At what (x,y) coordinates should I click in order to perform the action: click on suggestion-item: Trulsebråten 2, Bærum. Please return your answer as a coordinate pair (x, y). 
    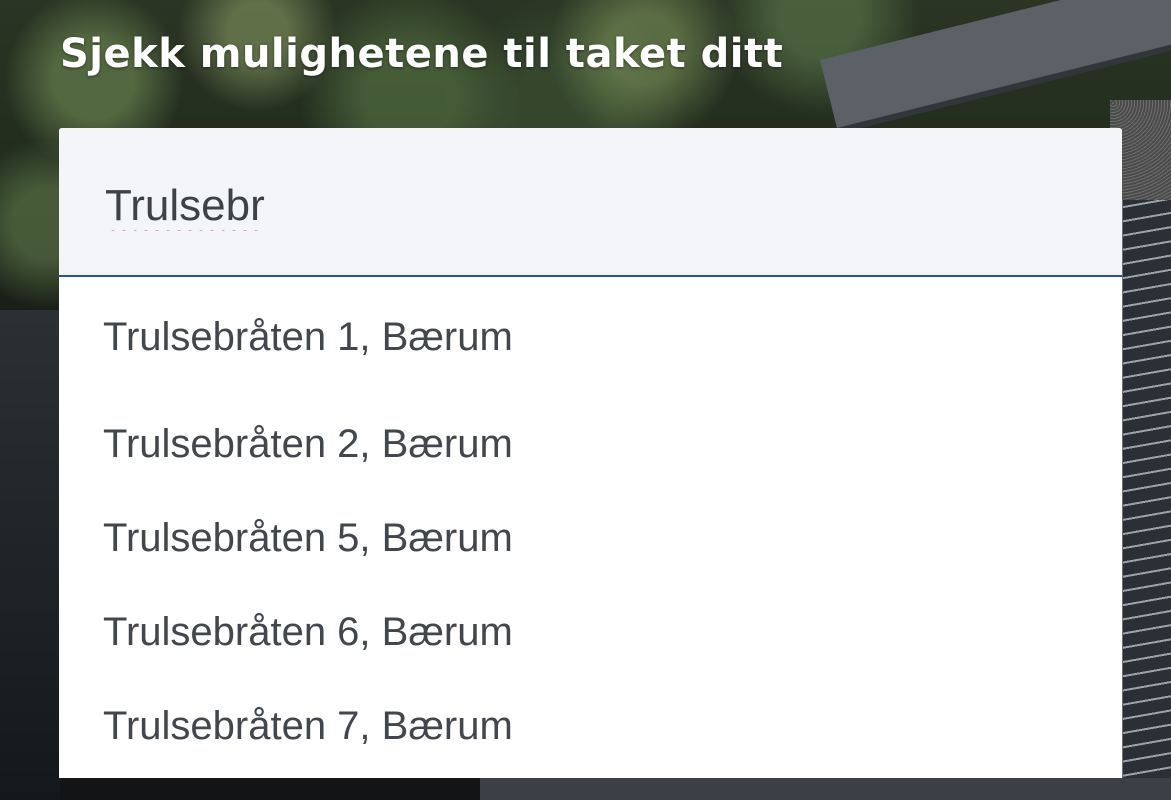
    Looking at the image, I should click on (590, 444).